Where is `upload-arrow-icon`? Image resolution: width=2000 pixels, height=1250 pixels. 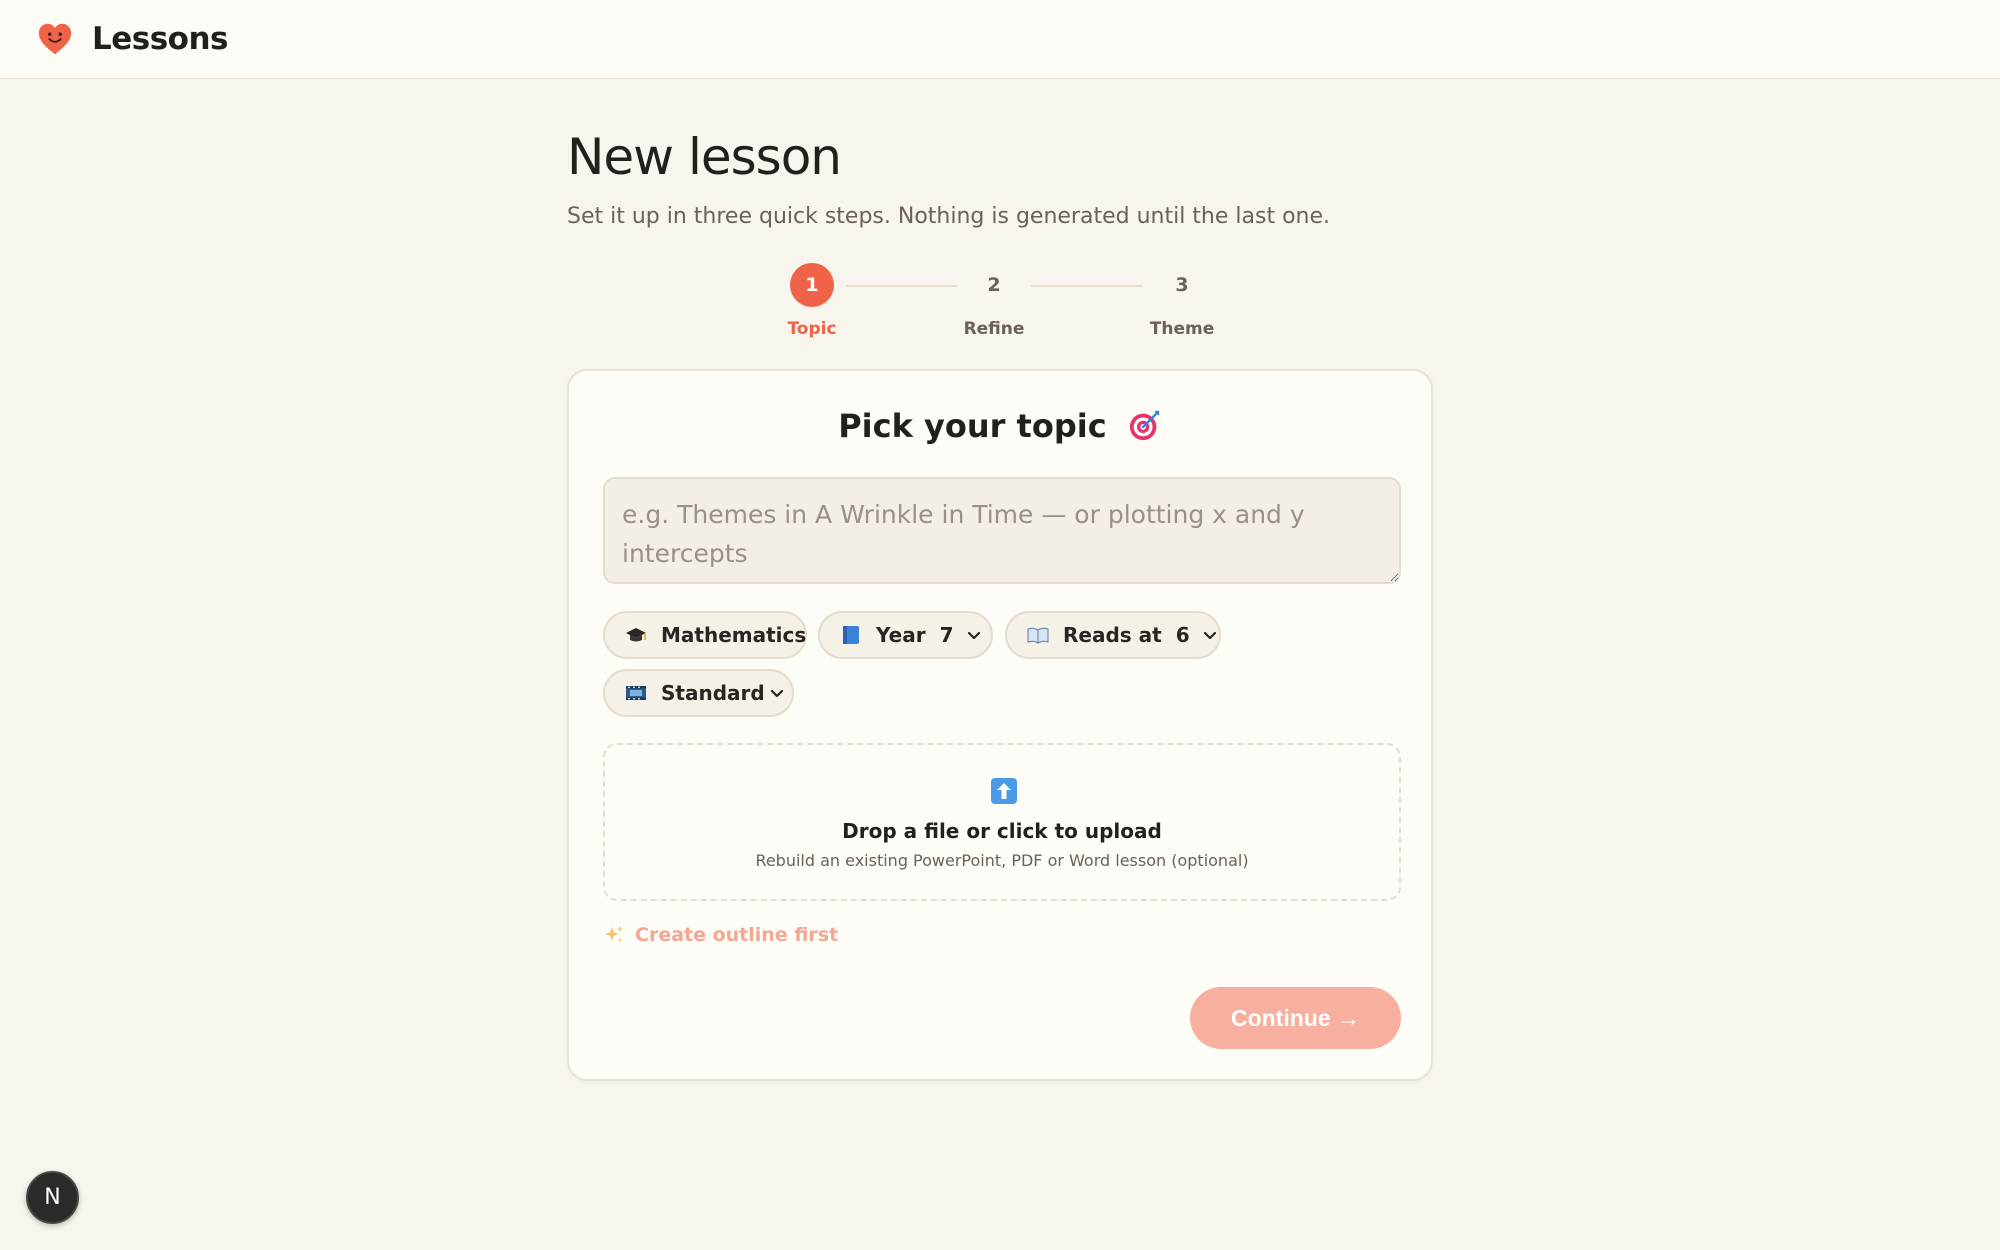 upload-arrow-icon is located at coordinates (1004, 791).